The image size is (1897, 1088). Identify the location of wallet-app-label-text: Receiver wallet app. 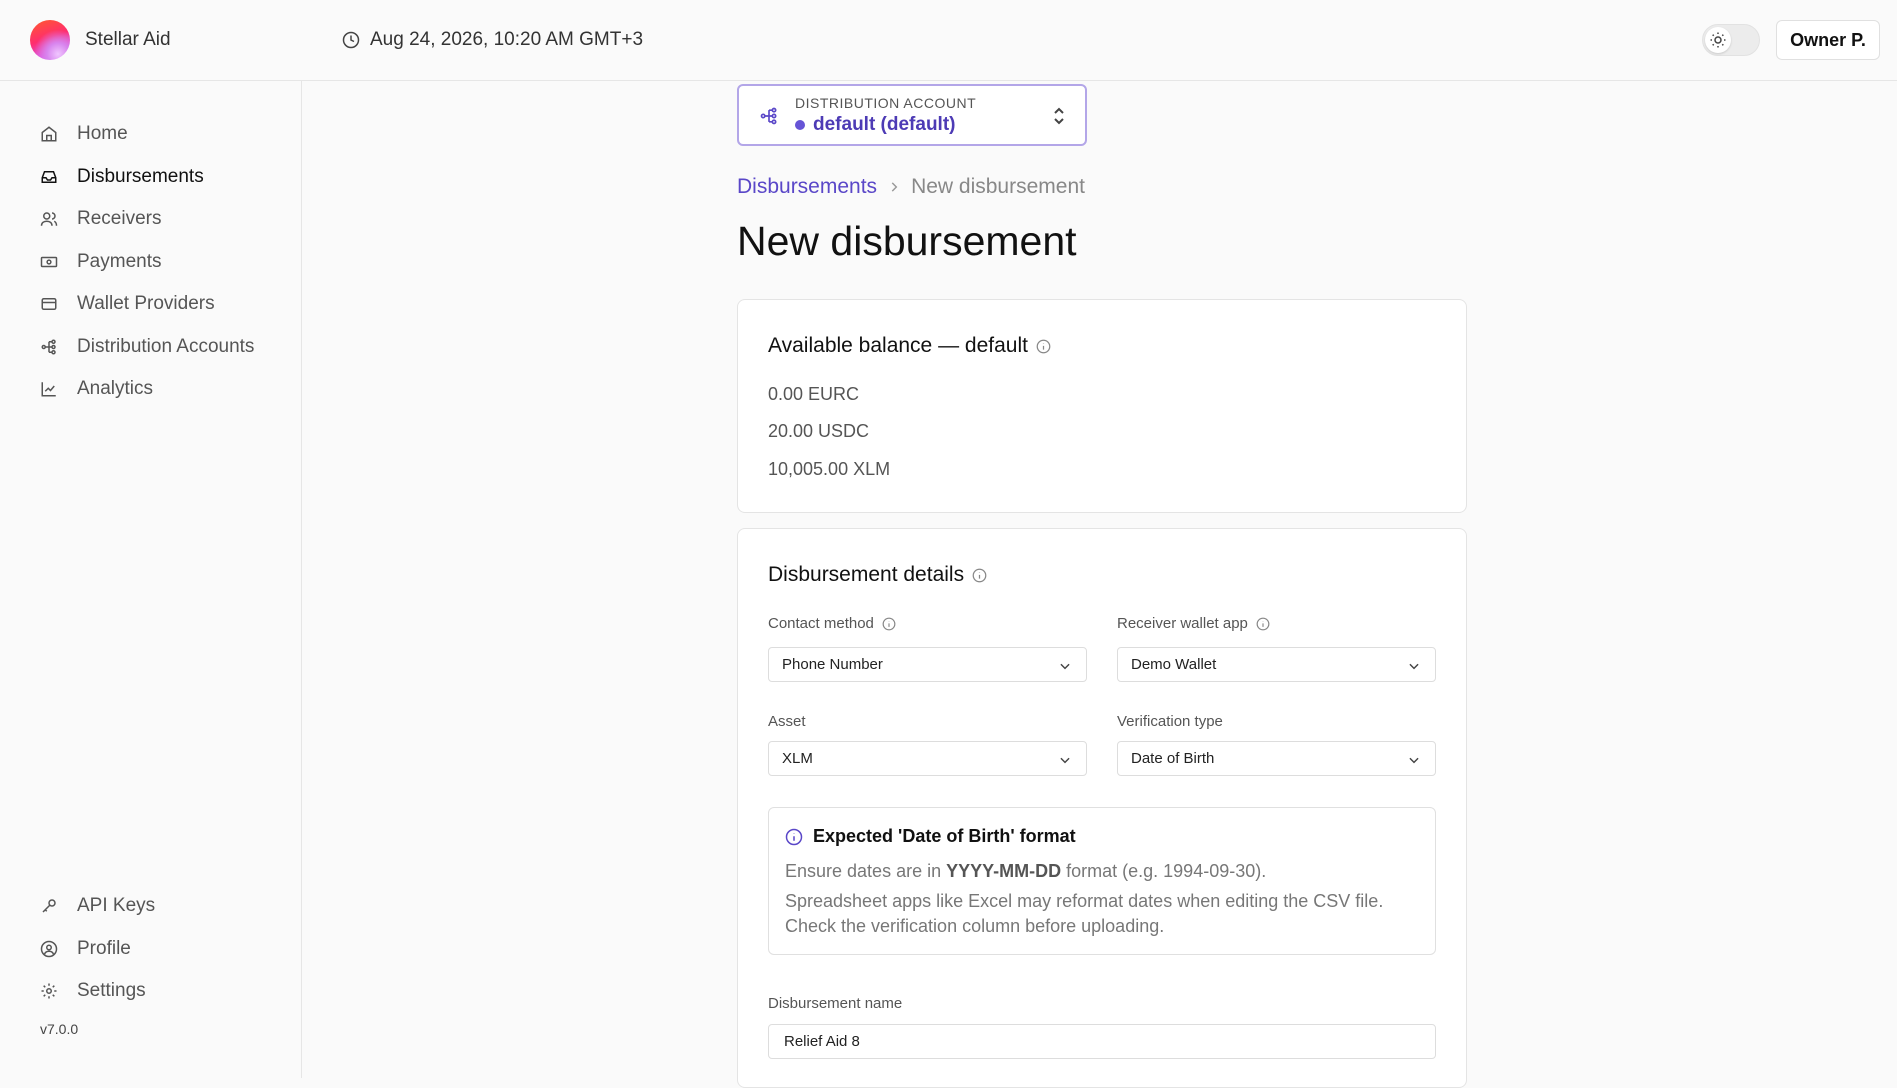
(1182, 623).